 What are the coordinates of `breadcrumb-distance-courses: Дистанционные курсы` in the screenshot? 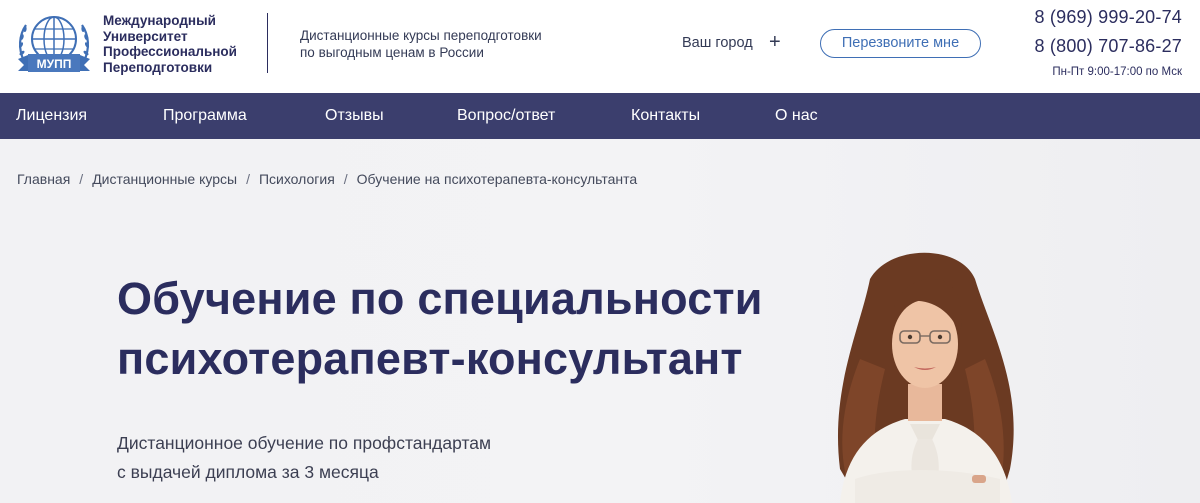 It's located at (164, 179).